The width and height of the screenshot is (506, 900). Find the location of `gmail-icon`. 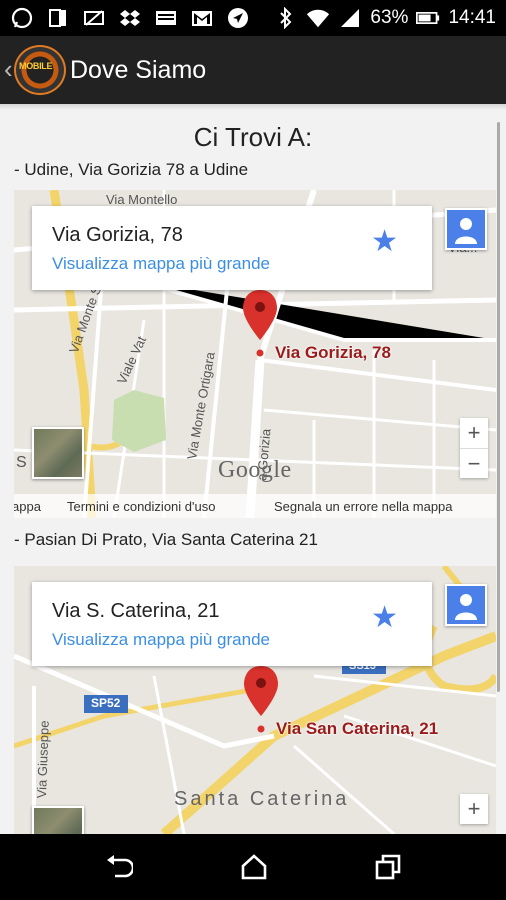

gmail-icon is located at coordinates (202, 18).